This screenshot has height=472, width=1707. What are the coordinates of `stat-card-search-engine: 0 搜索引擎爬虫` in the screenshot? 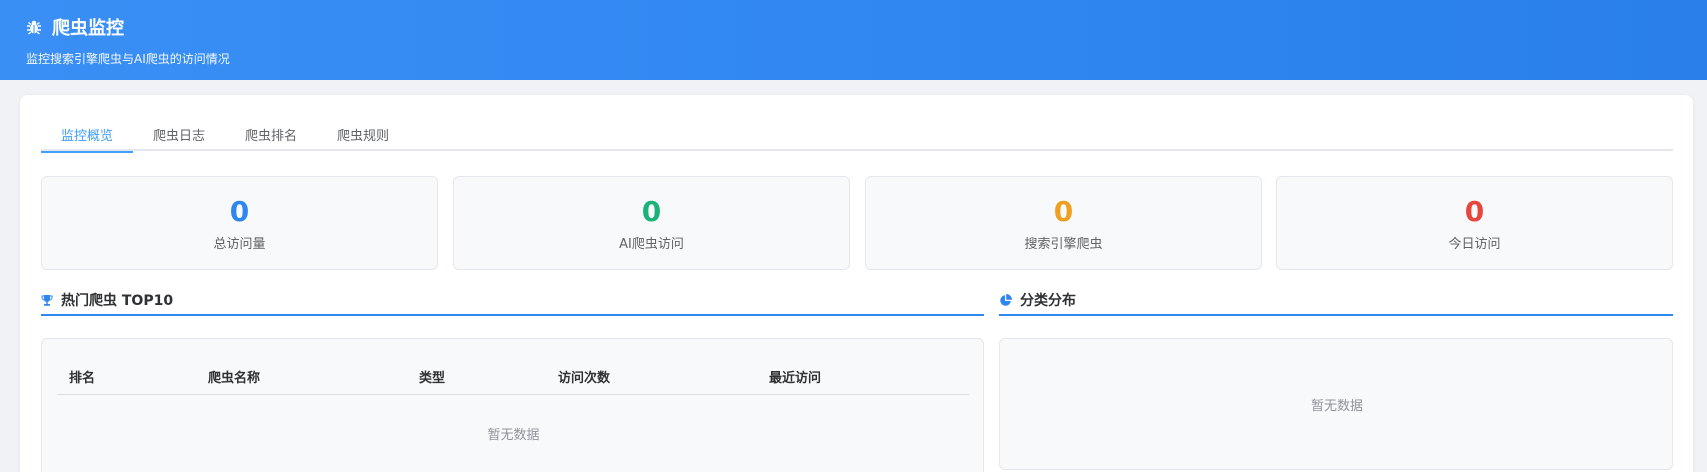 It's located at (1063, 223).